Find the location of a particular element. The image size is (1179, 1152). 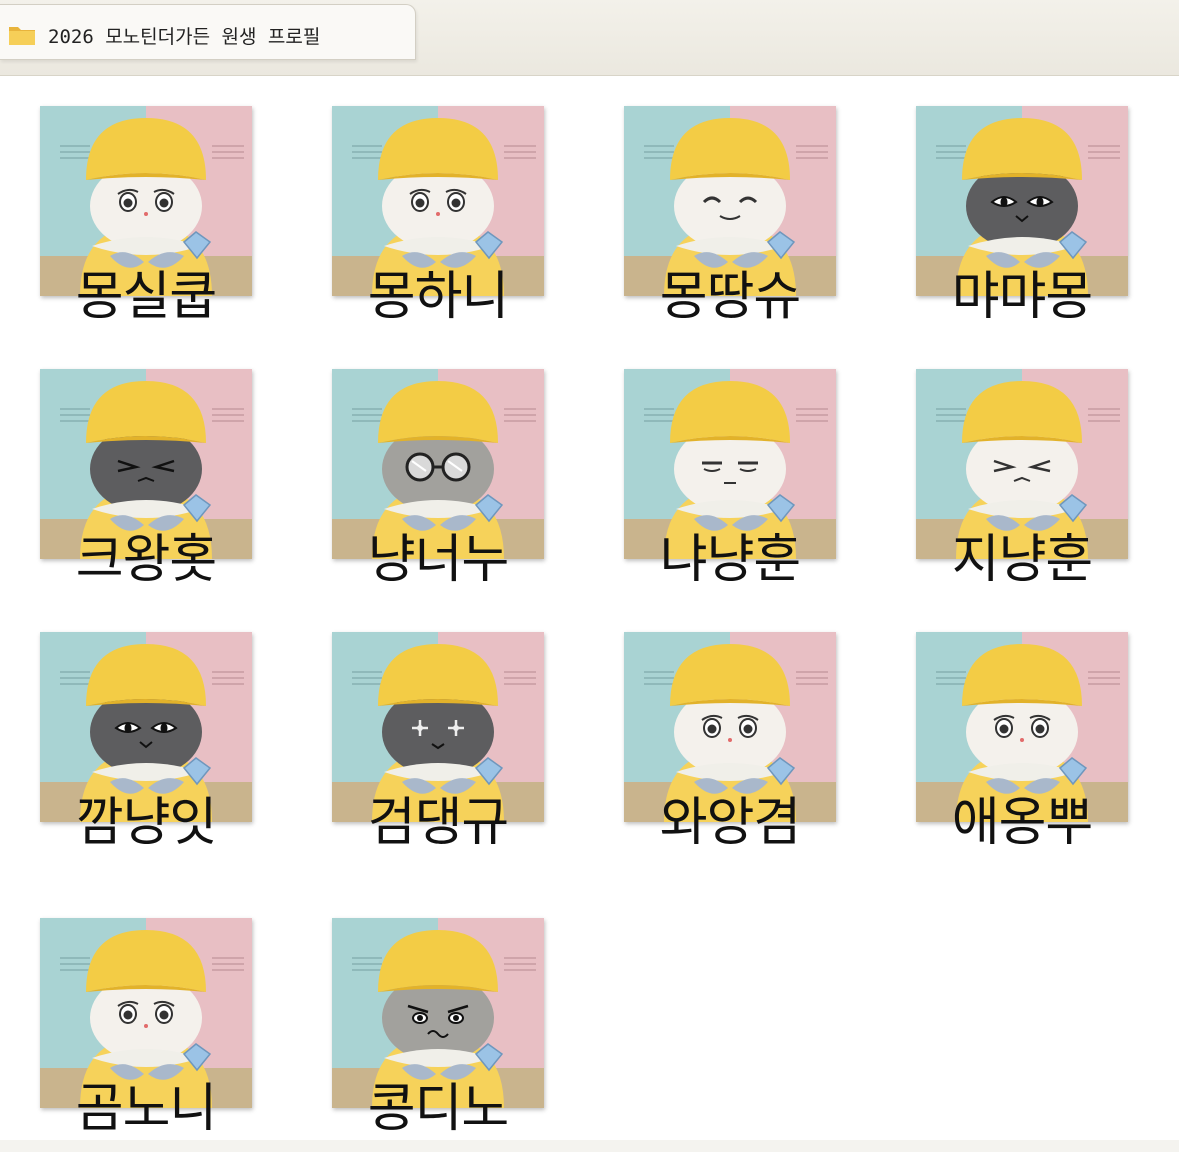

item-name-label: 몽실쿱 is located at coordinates (146, 297).